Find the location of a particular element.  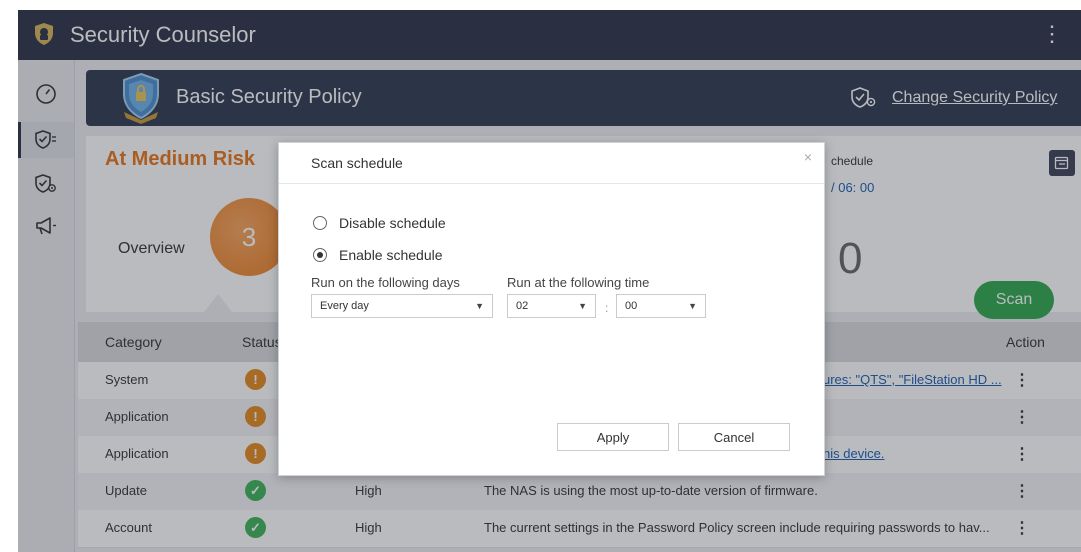

disable-schedule-label: Disable schedule is located at coordinates (392, 223).